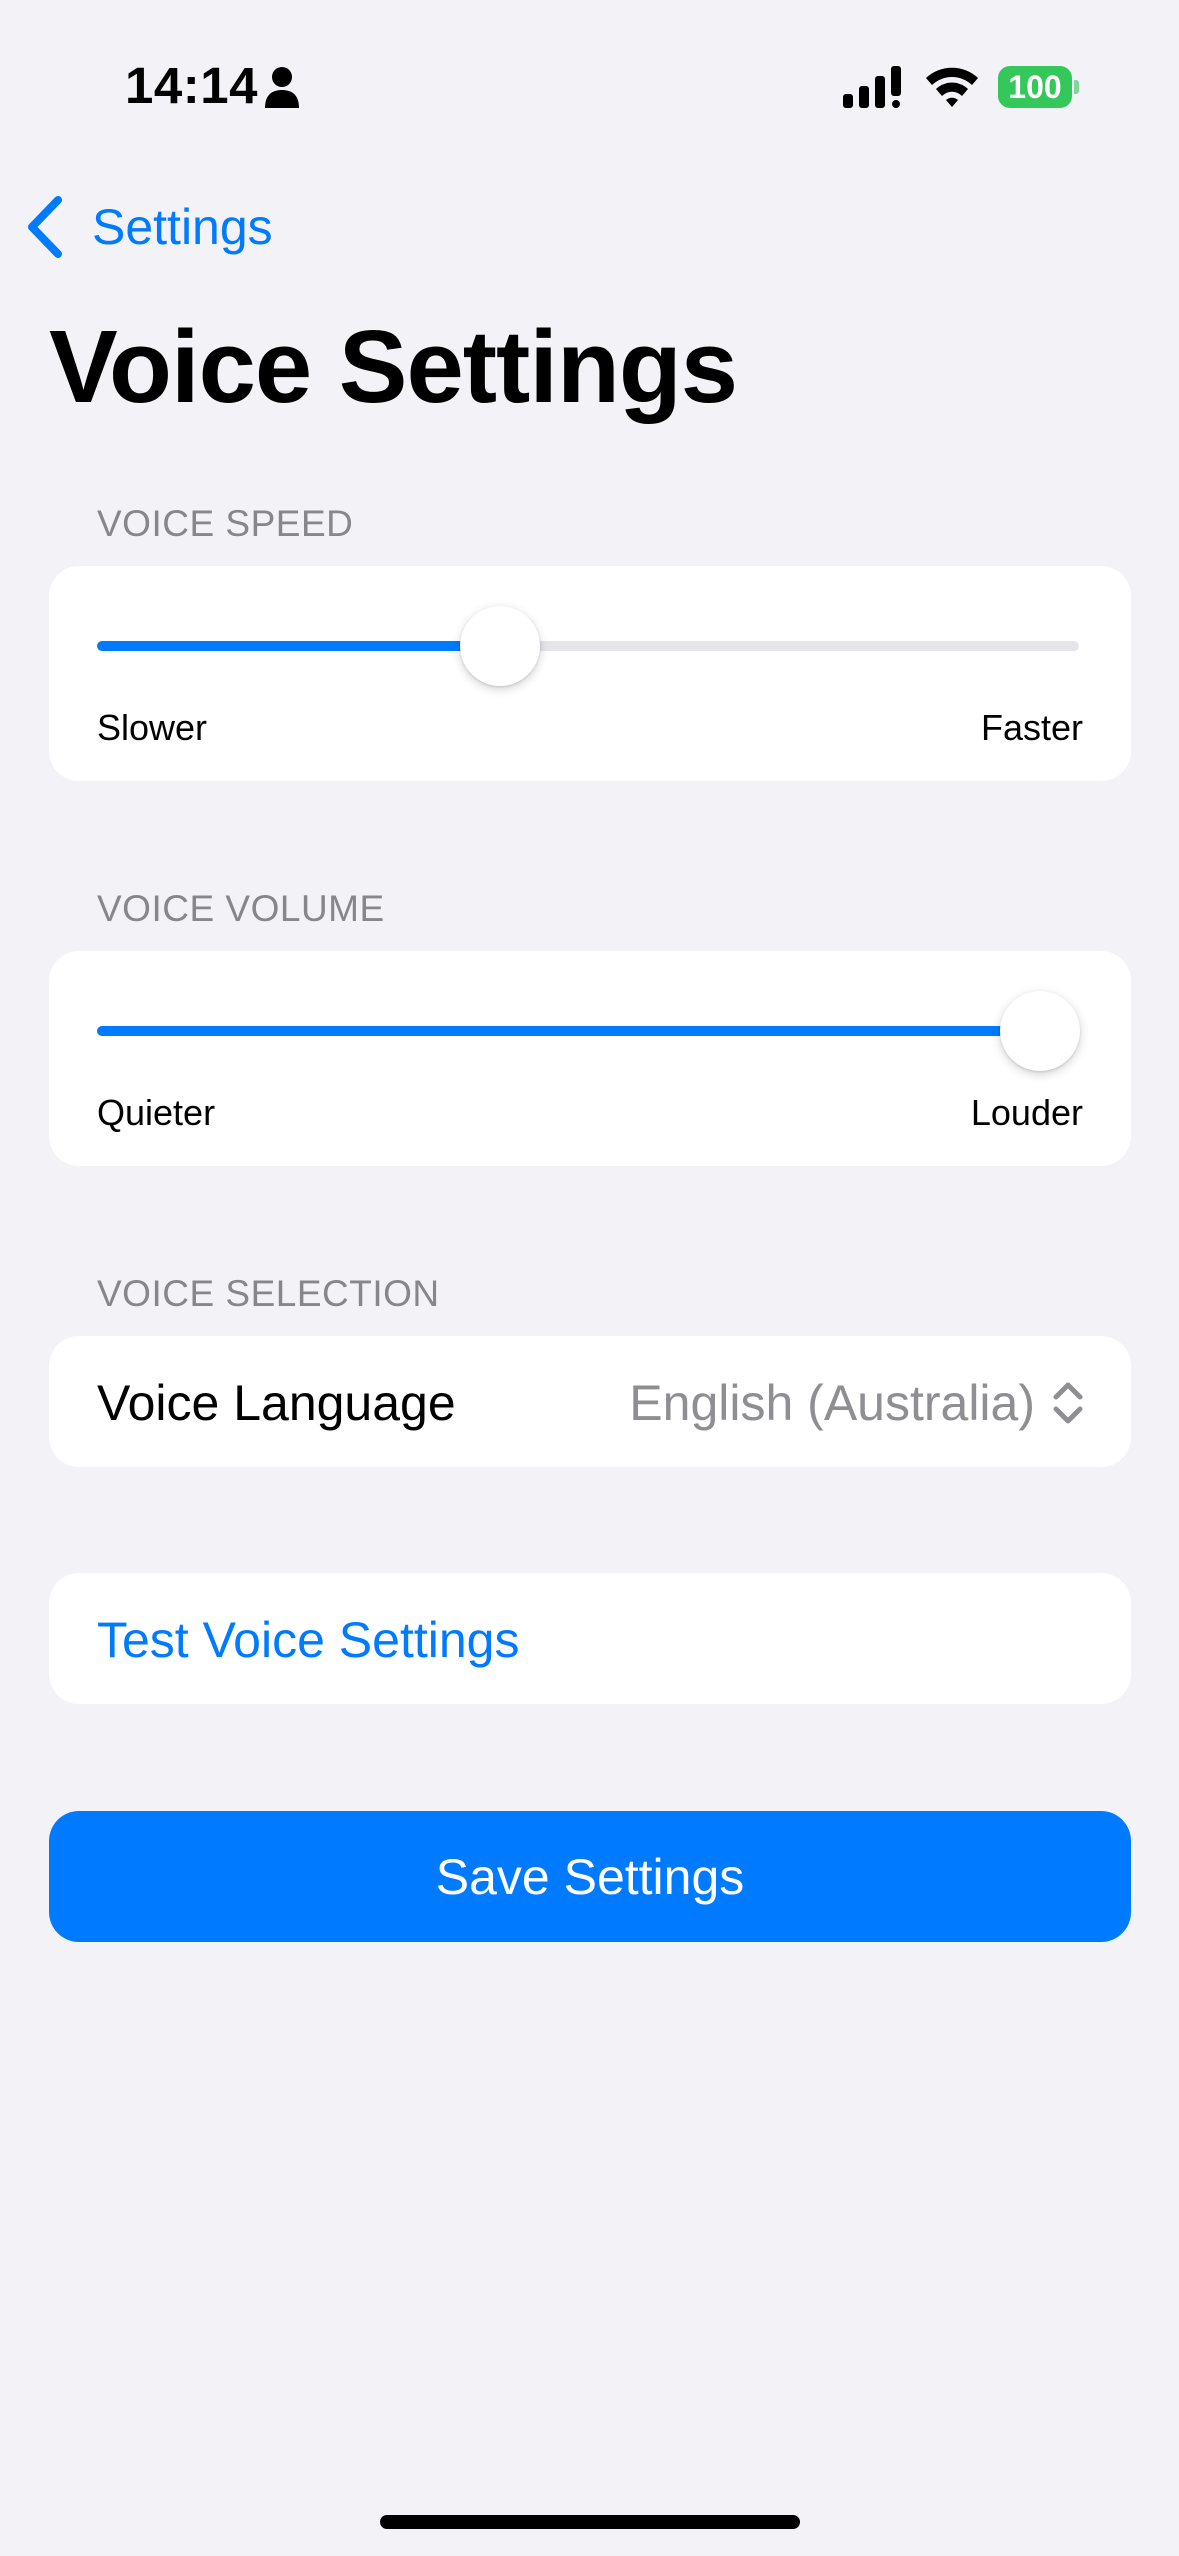  What do you see at coordinates (191, 85) in the screenshot?
I see `status-time: 14:14` at bounding box center [191, 85].